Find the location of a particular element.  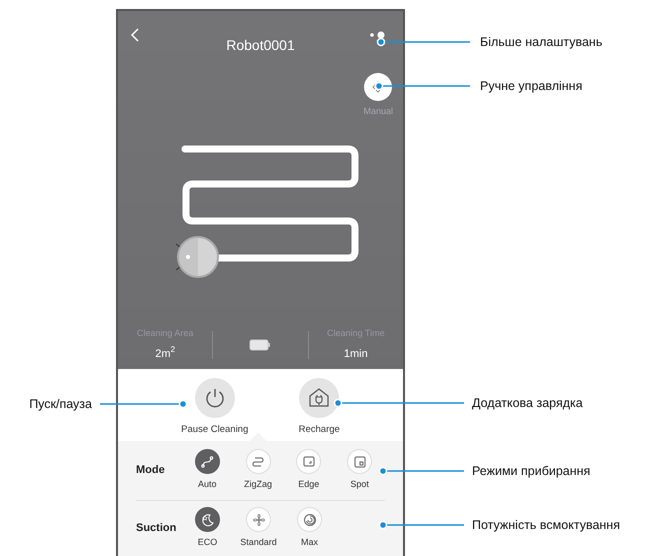

action-label: Pause Cleaning is located at coordinates (214, 430).